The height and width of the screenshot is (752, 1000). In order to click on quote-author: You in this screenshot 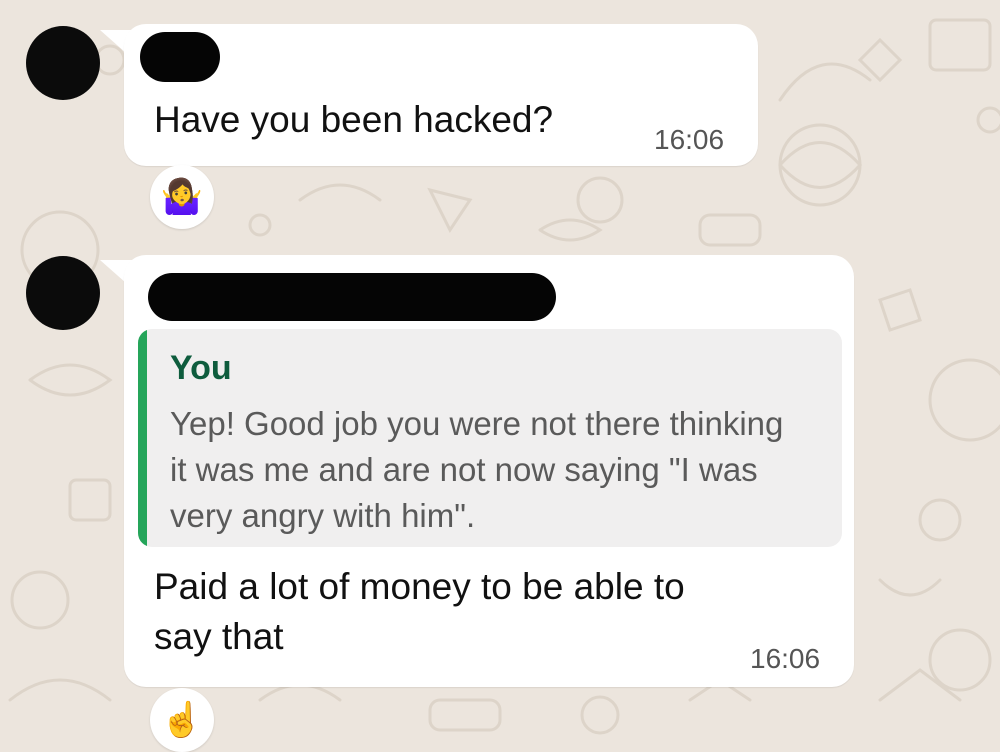, I will do `click(201, 368)`.